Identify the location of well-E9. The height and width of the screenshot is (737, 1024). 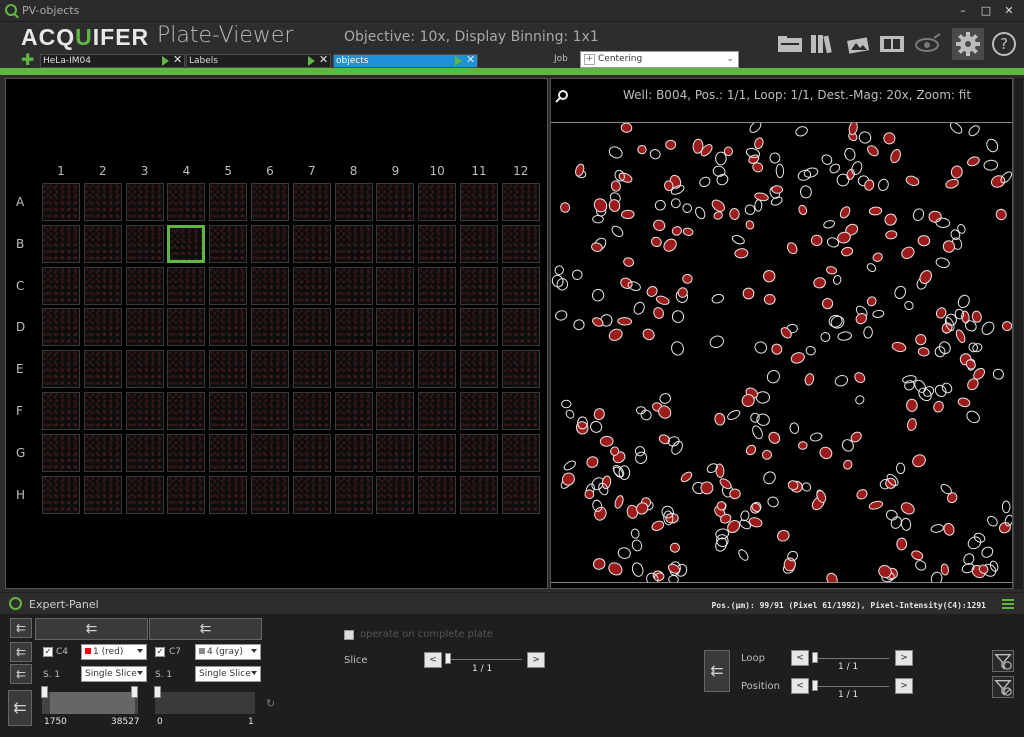
(395, 369).